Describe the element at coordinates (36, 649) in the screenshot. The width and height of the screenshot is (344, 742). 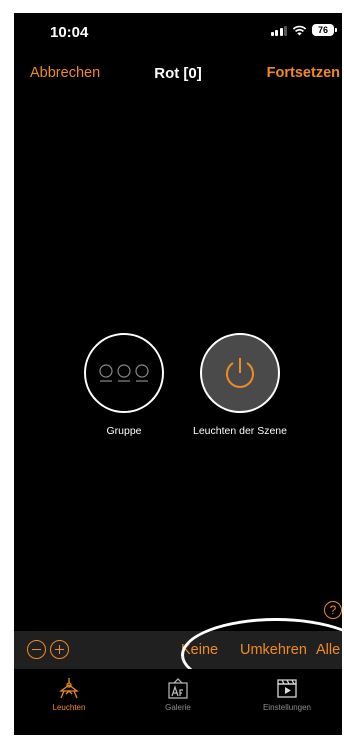
I see `minus-circle-icon` at that location.